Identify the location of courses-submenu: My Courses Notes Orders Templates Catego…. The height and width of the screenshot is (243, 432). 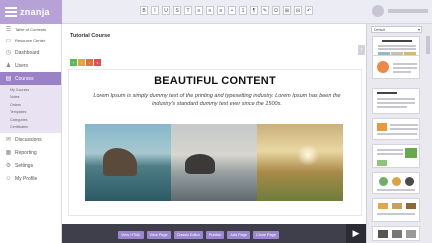
(30, 109).